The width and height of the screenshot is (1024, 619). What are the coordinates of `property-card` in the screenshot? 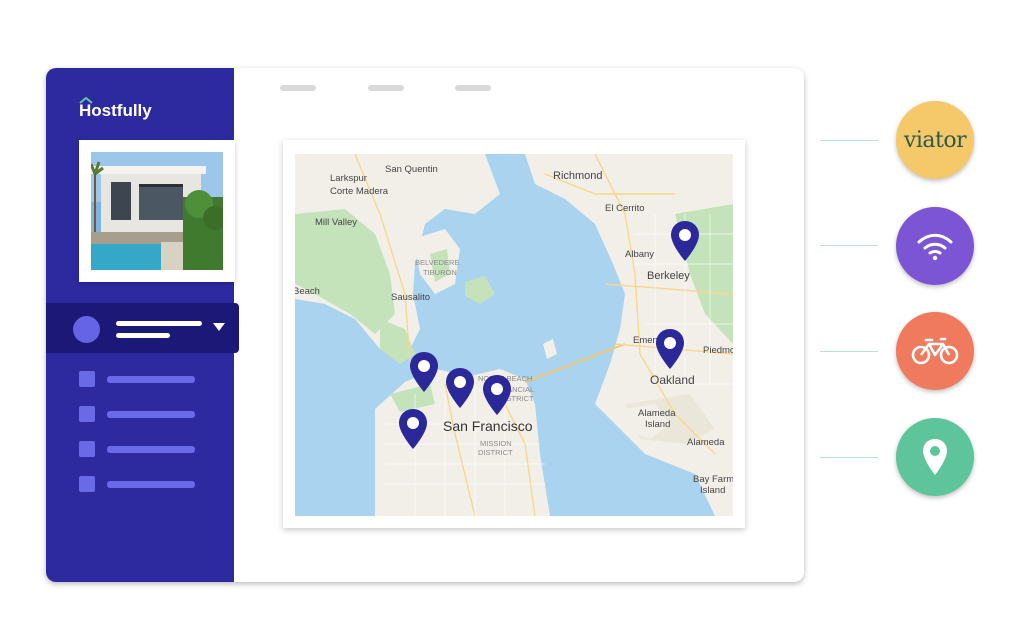 It's located at (157, 211).